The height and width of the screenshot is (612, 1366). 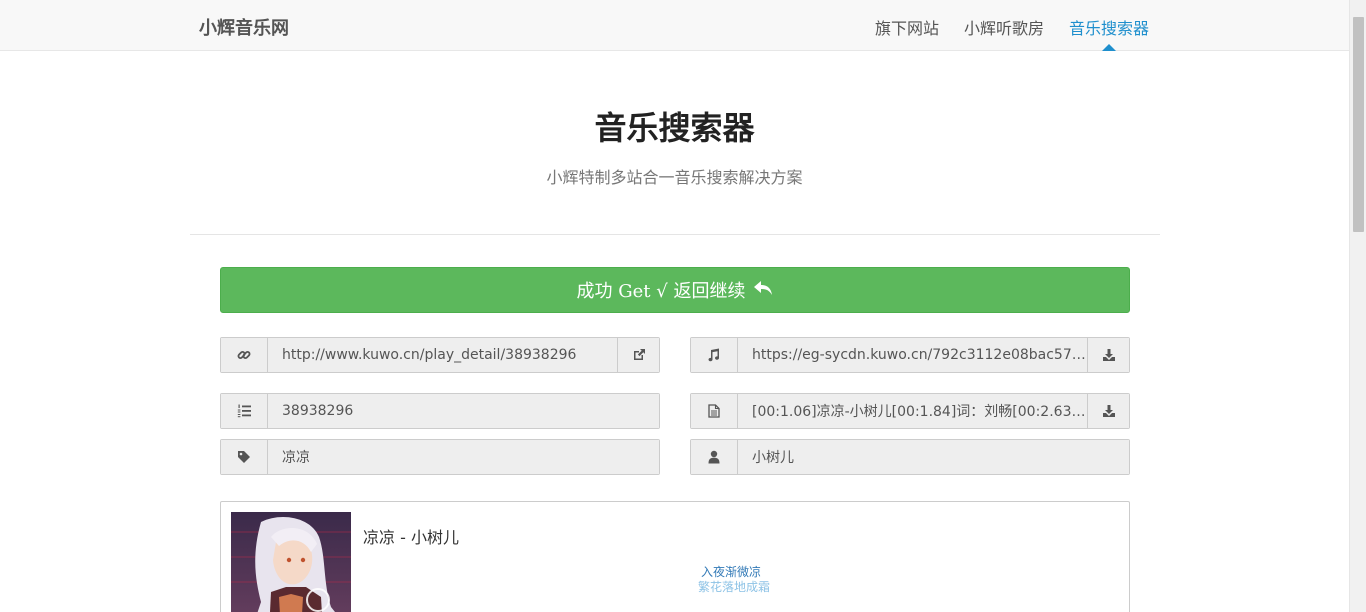 What do you see at coordinates (638, 355) in the screenshot?
I see `external-link-icon` at bounding box center [638, 355].